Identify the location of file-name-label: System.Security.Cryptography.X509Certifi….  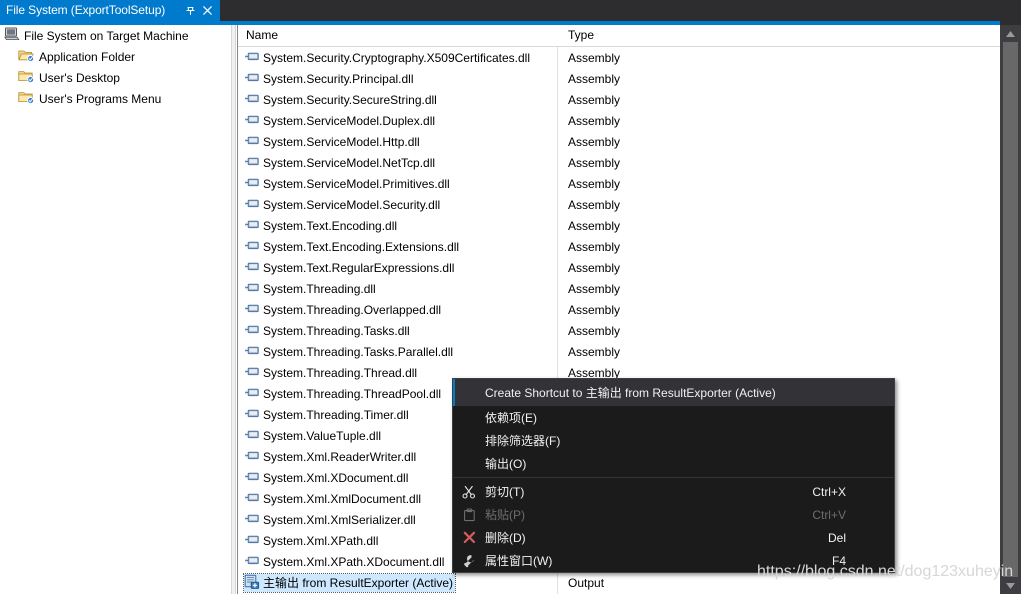
(396, 57).